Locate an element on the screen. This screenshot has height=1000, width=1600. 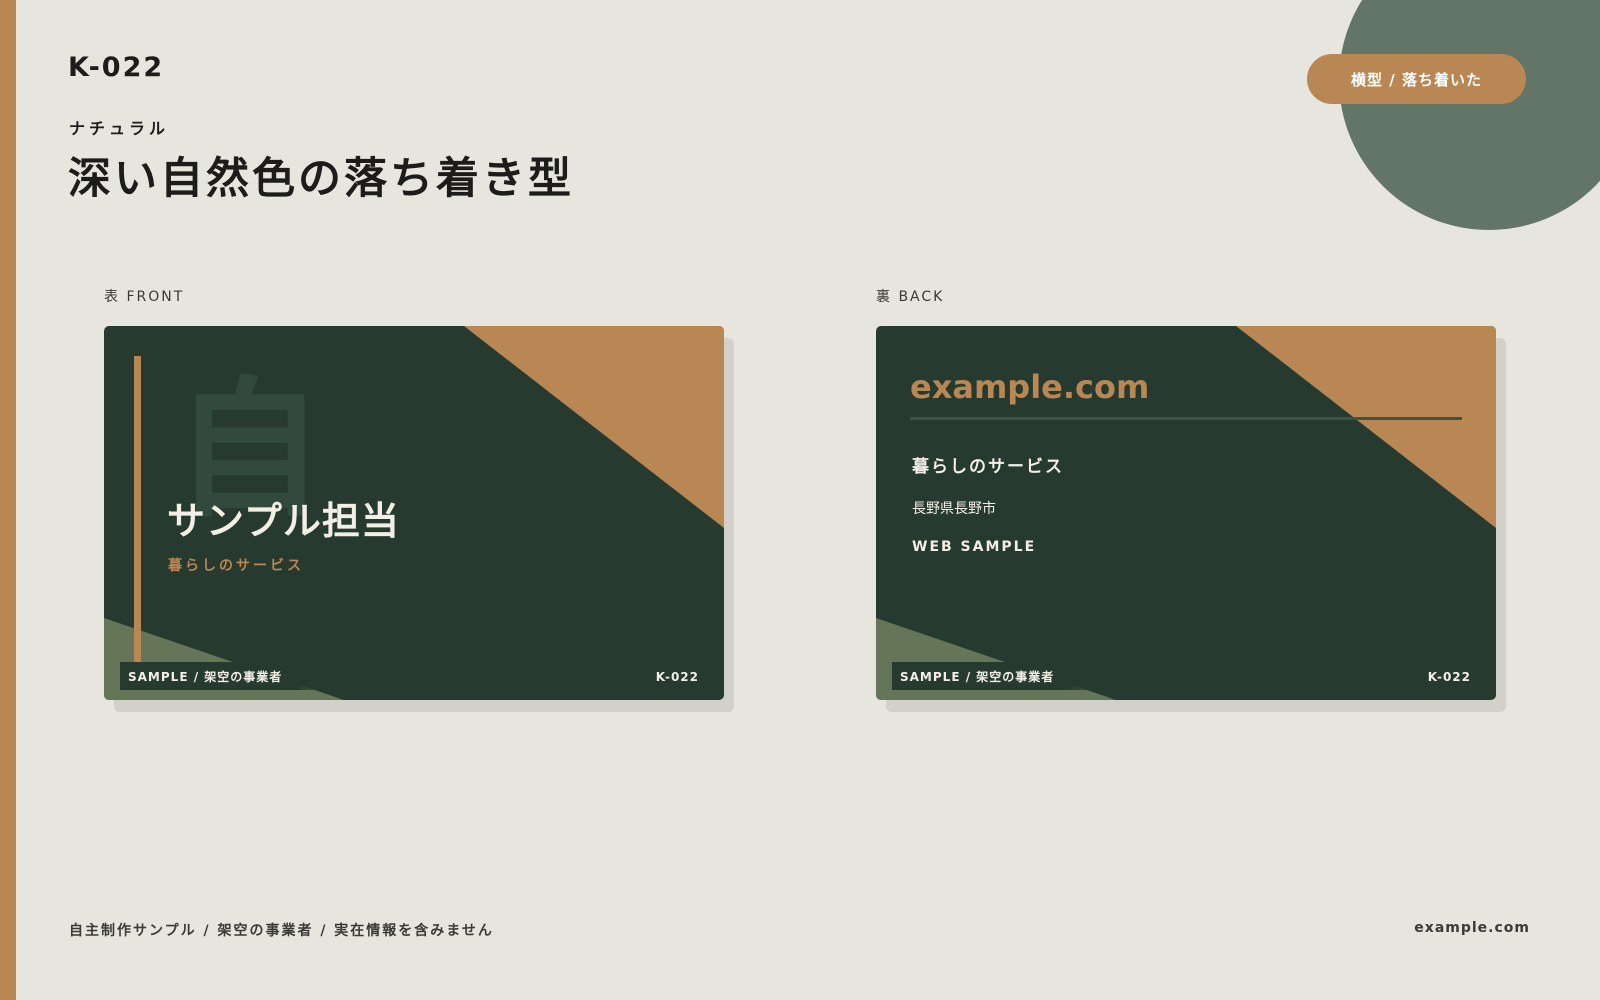
address: 長野県長野市 is located at coordinates (954, 509).